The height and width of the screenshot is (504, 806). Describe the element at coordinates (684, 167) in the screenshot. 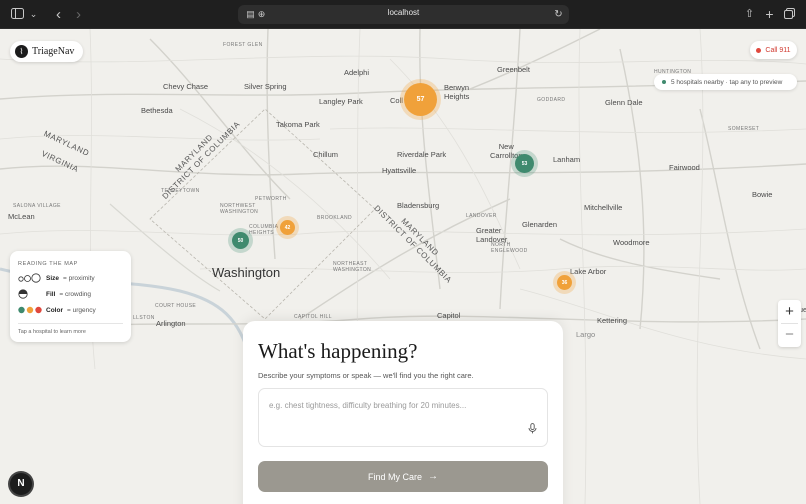

I see `map-label: Fairwood` at that location.